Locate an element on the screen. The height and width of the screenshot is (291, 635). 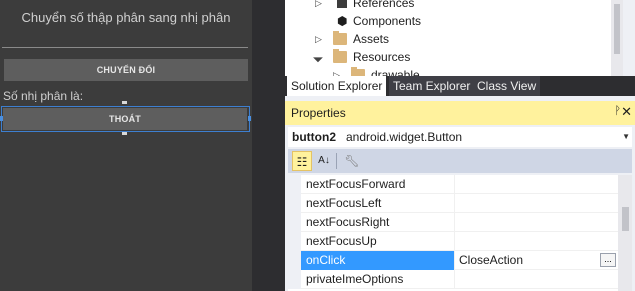
exit-button: THOÁT is located at coordinates (125, 119).